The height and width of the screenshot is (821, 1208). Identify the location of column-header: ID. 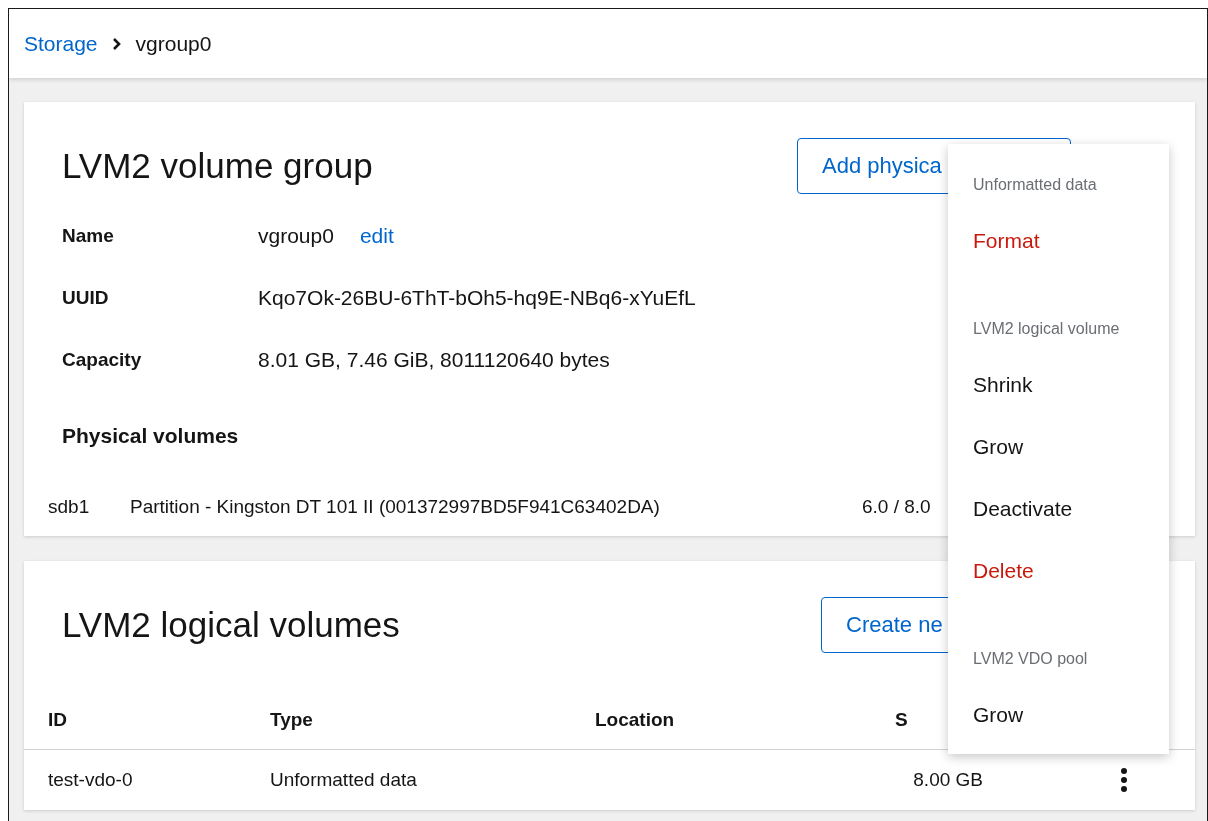
(58, 720).